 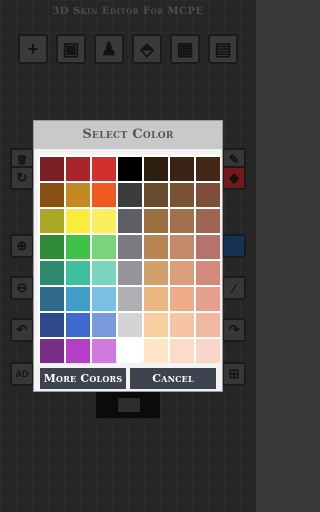 What do you see at coordinates (83, 378) in the screenshot?
I see `more-colors-button: More Colors` at bounding box center [83, 378].